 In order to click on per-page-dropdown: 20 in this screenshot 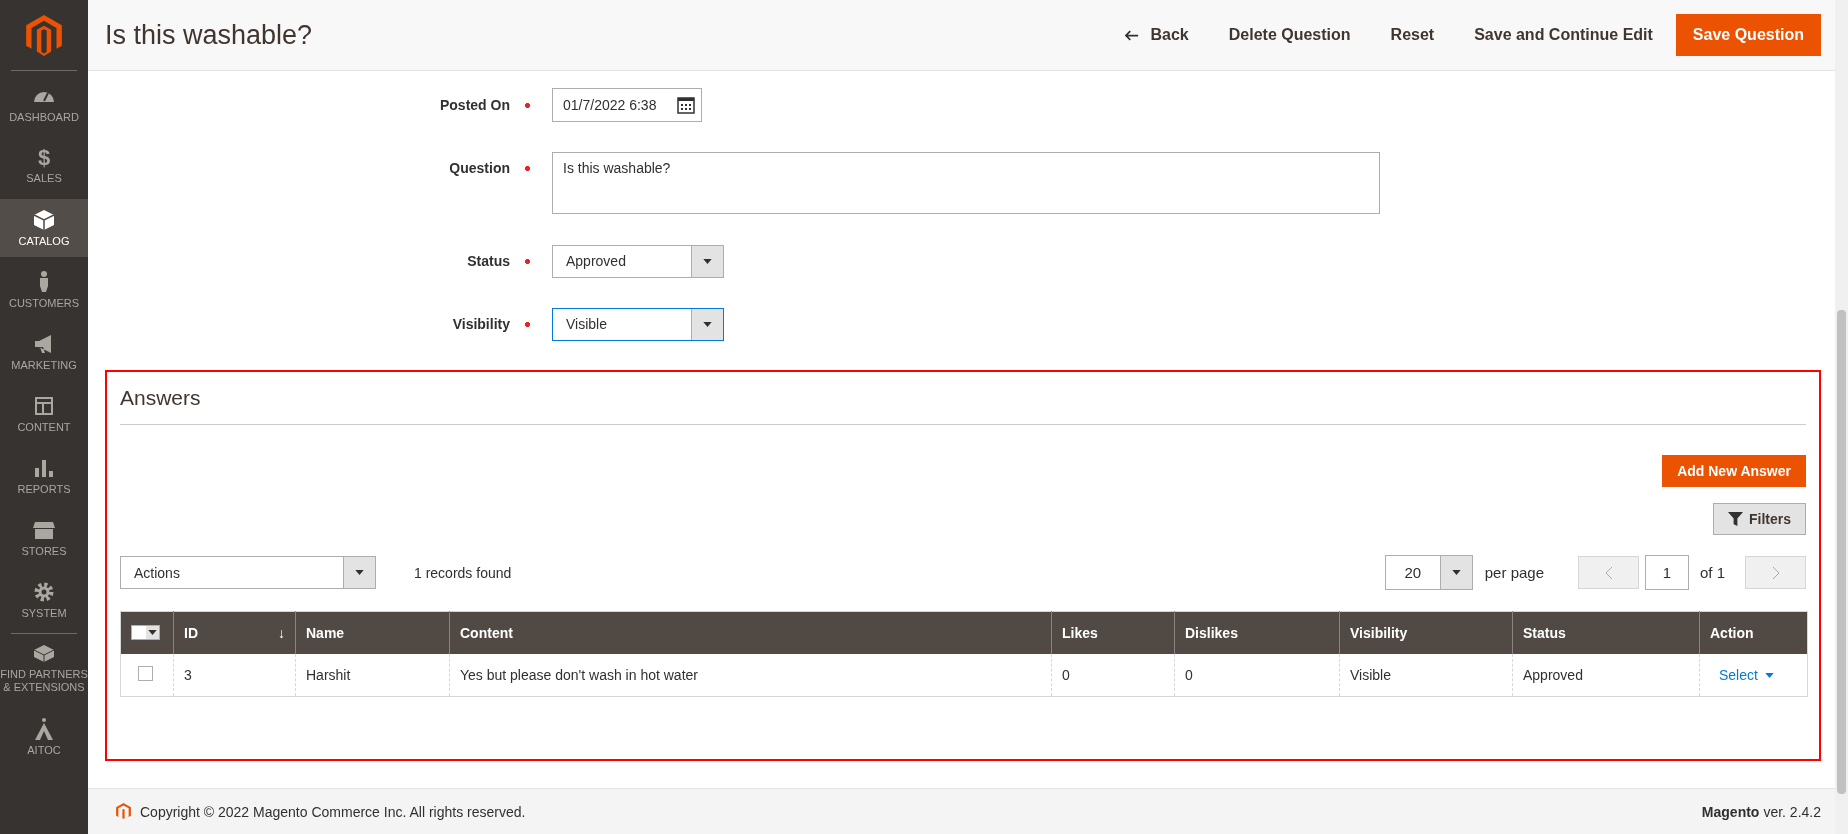, I will do `click(1428, 572)`.